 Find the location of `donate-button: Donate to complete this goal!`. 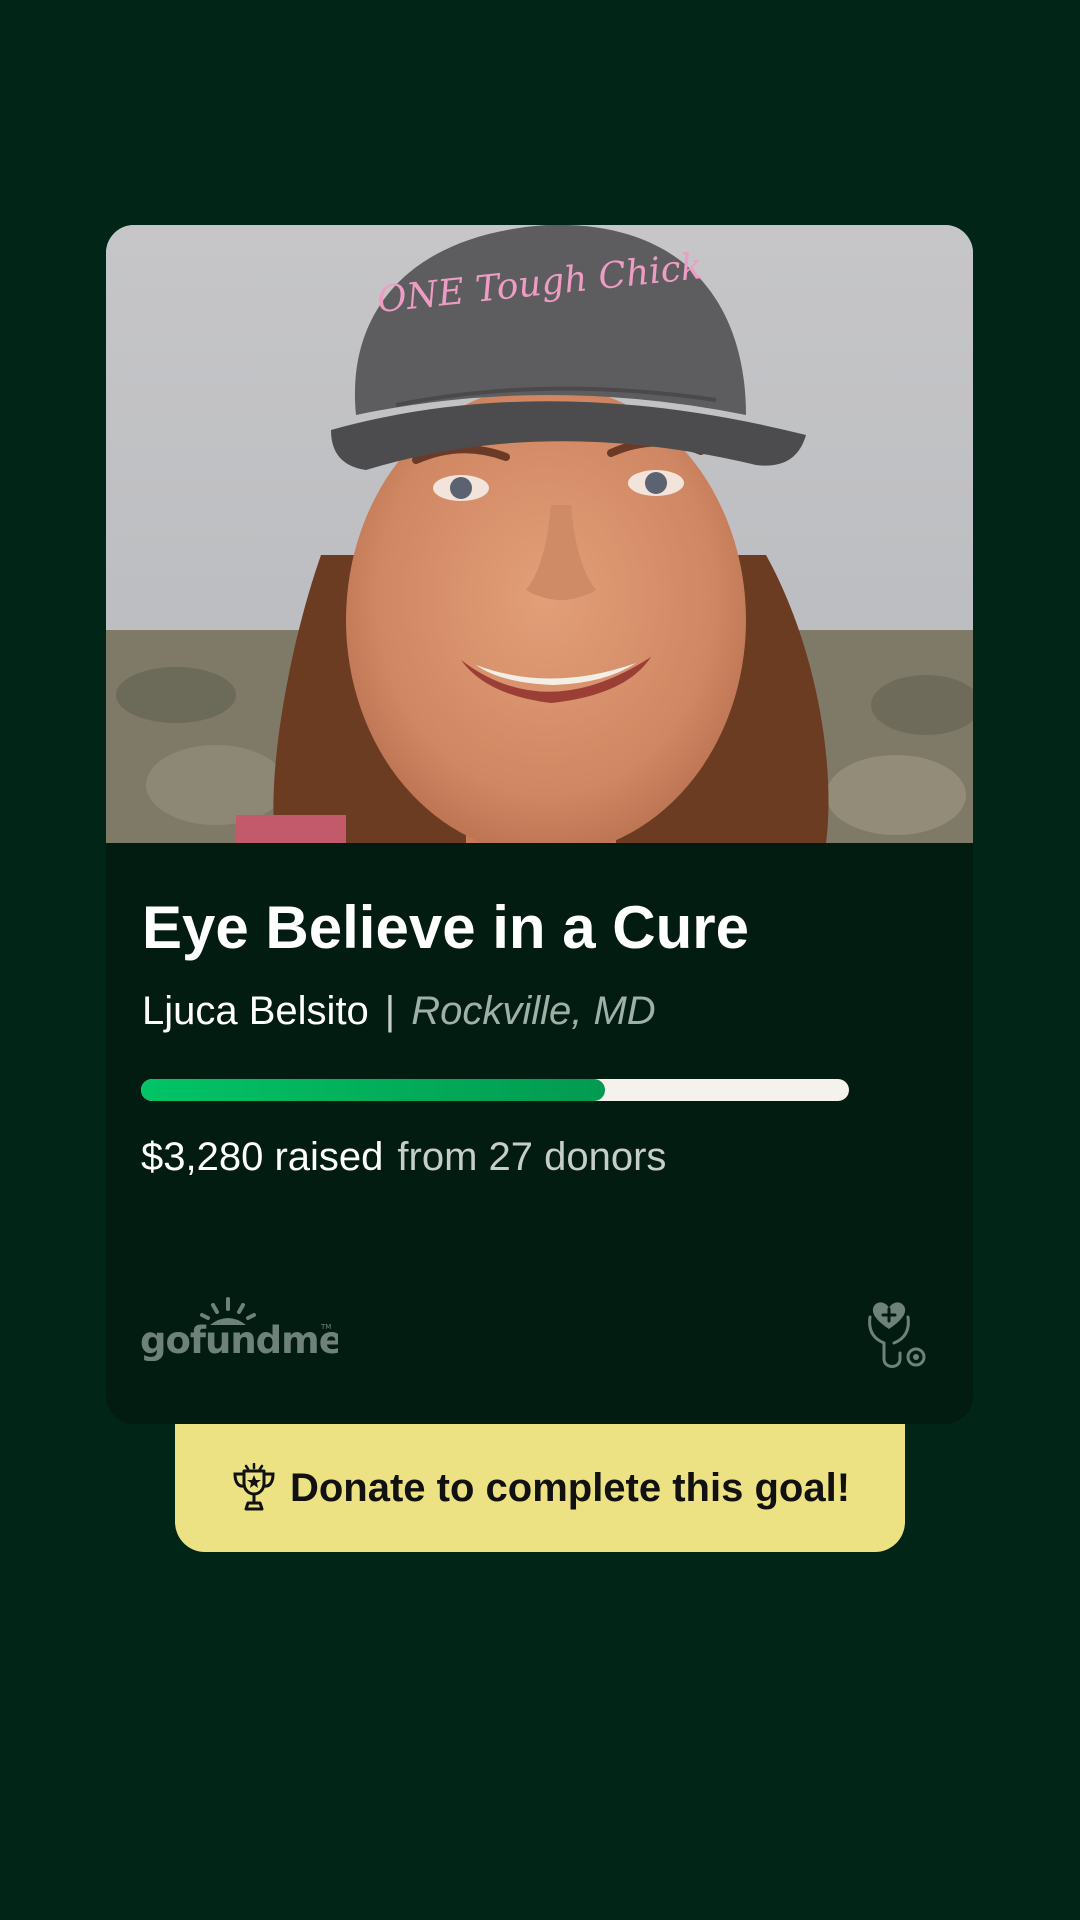

donate-button: Donate to complete this goal! is located at coordinates (540, 1488).